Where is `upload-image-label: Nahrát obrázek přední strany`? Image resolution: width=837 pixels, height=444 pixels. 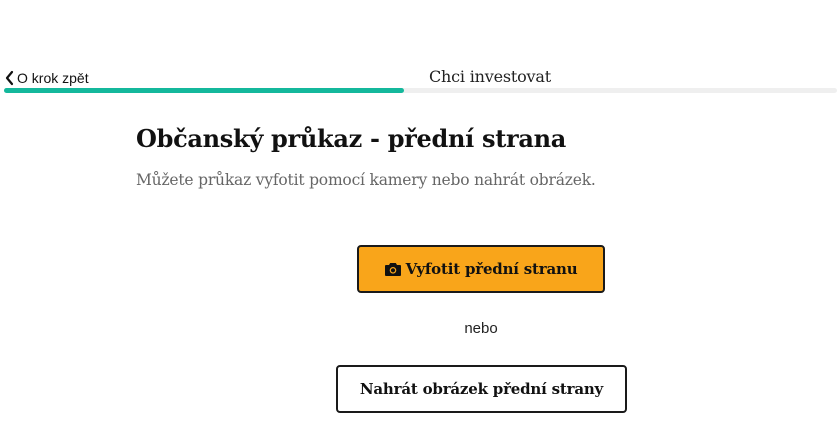 upload-image-label: Nahrát obrázek přední strany is located at coordinates (481, 389).